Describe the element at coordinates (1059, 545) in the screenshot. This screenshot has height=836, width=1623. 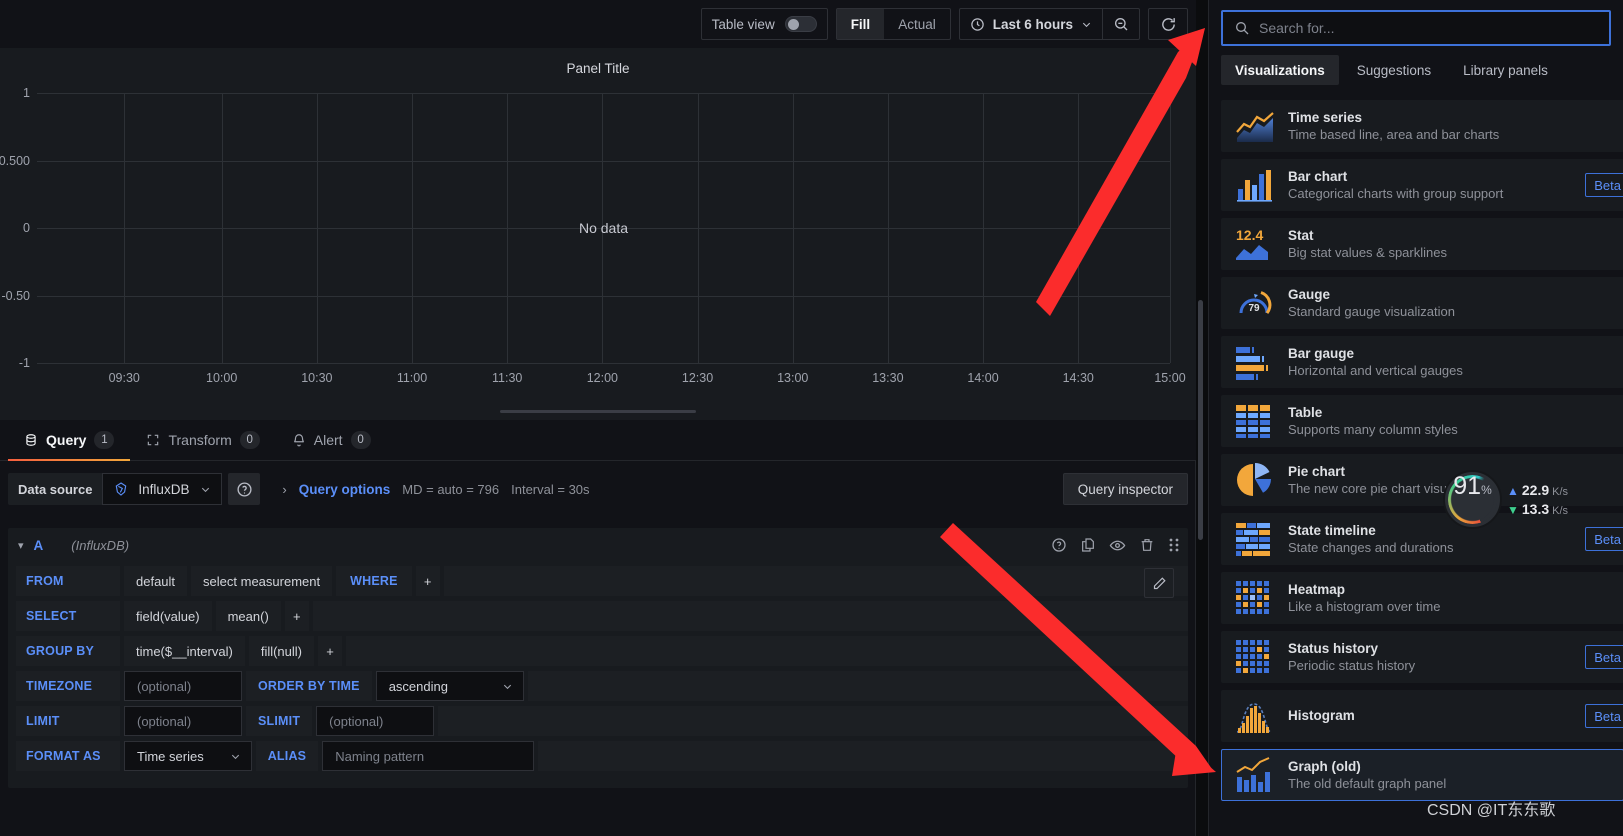
I see `help-circle-icon` at that location.